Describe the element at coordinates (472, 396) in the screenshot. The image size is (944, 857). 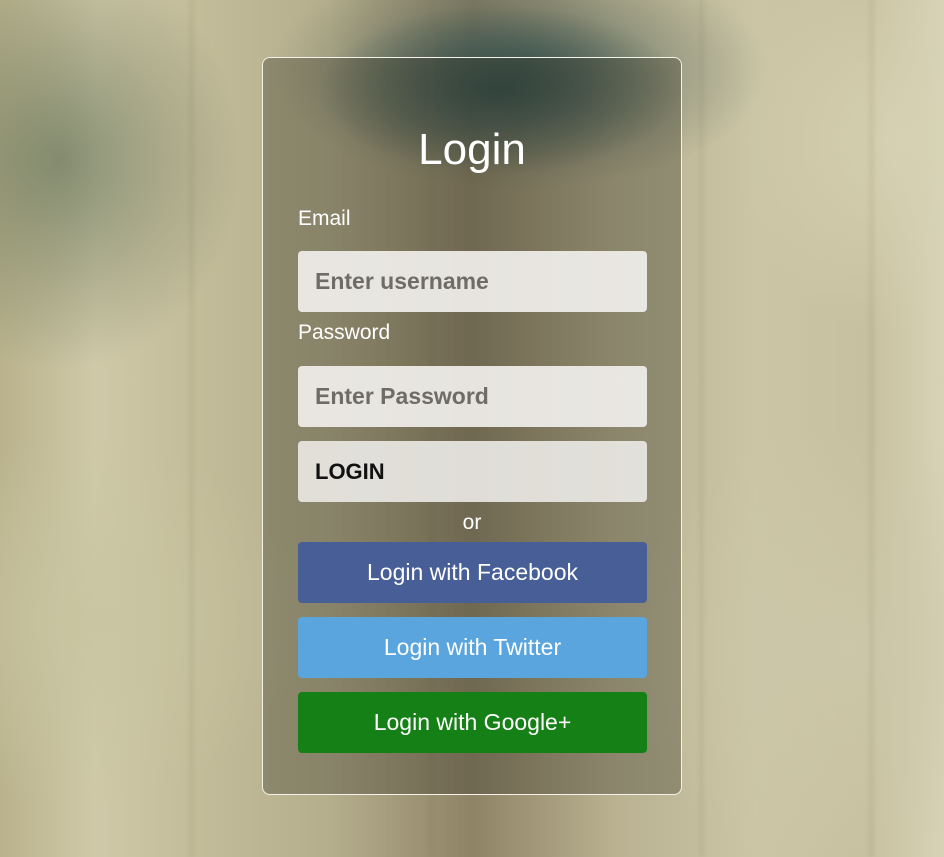
I see `password-field` at that location.